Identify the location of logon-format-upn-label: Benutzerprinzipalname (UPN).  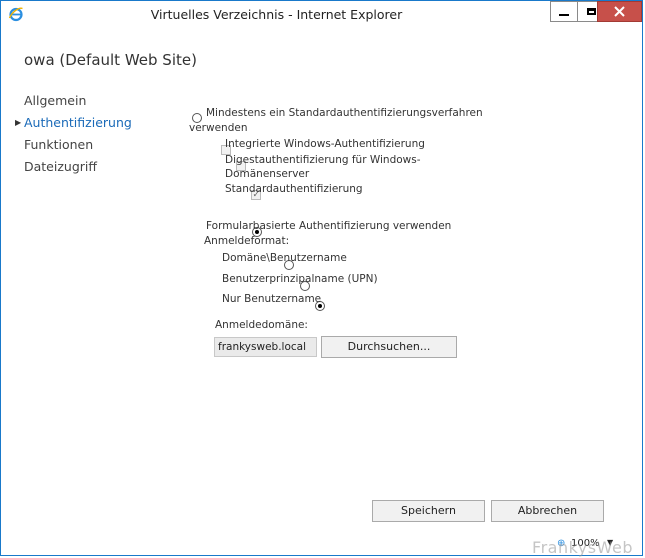
(300, 279).